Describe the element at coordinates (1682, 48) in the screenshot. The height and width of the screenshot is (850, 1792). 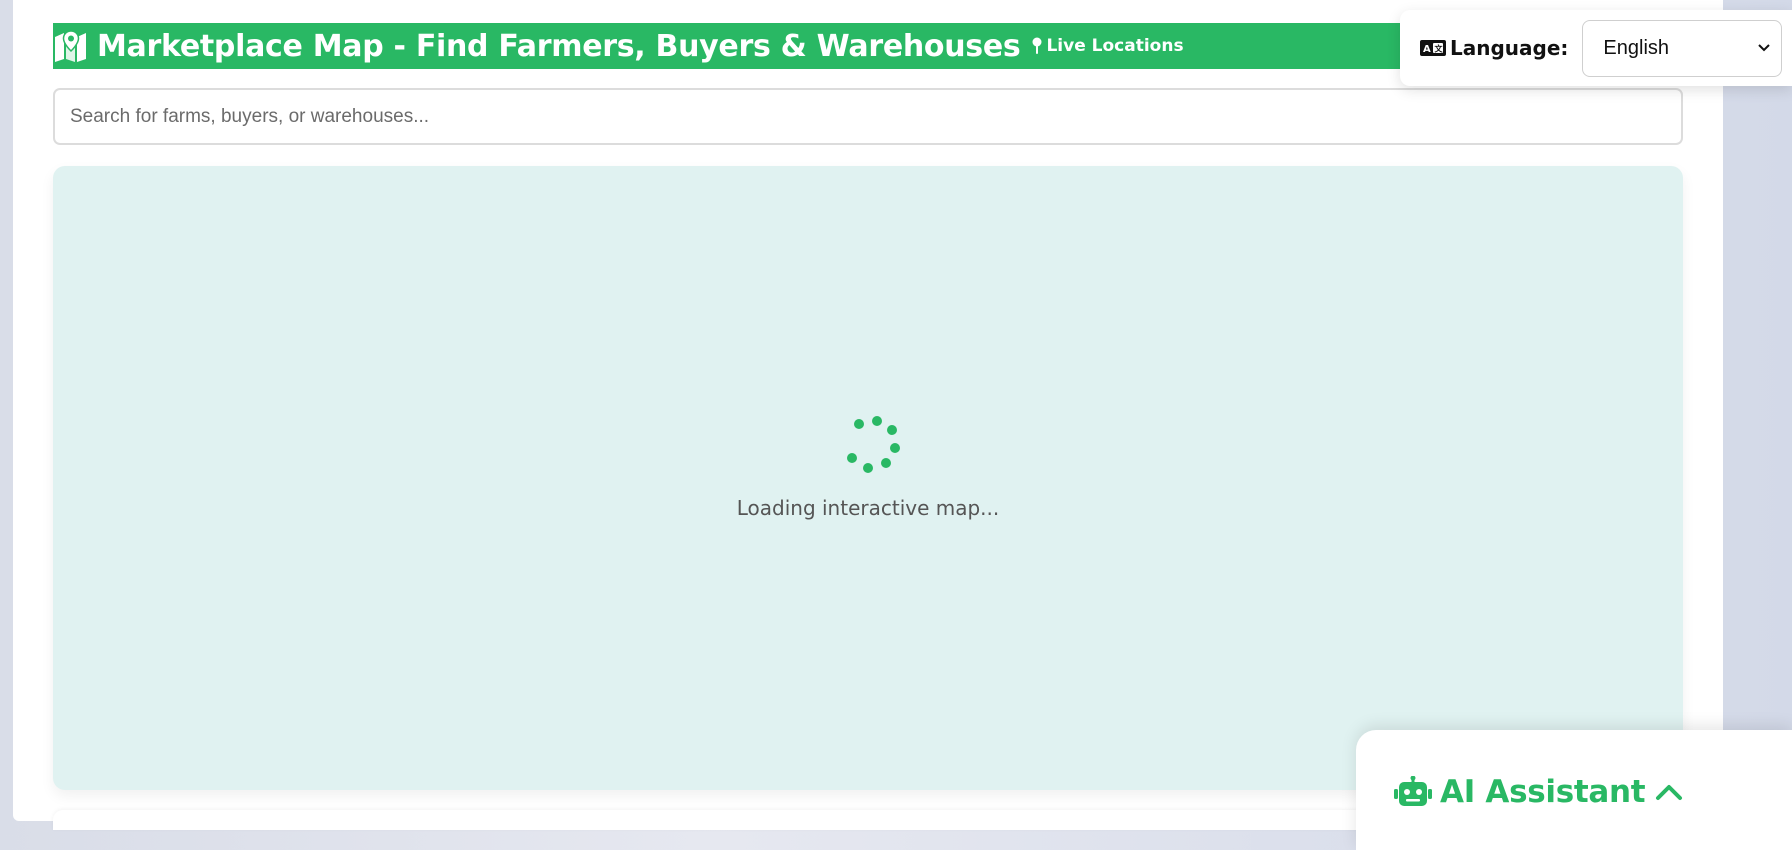
I see `language-select: English` at that location.